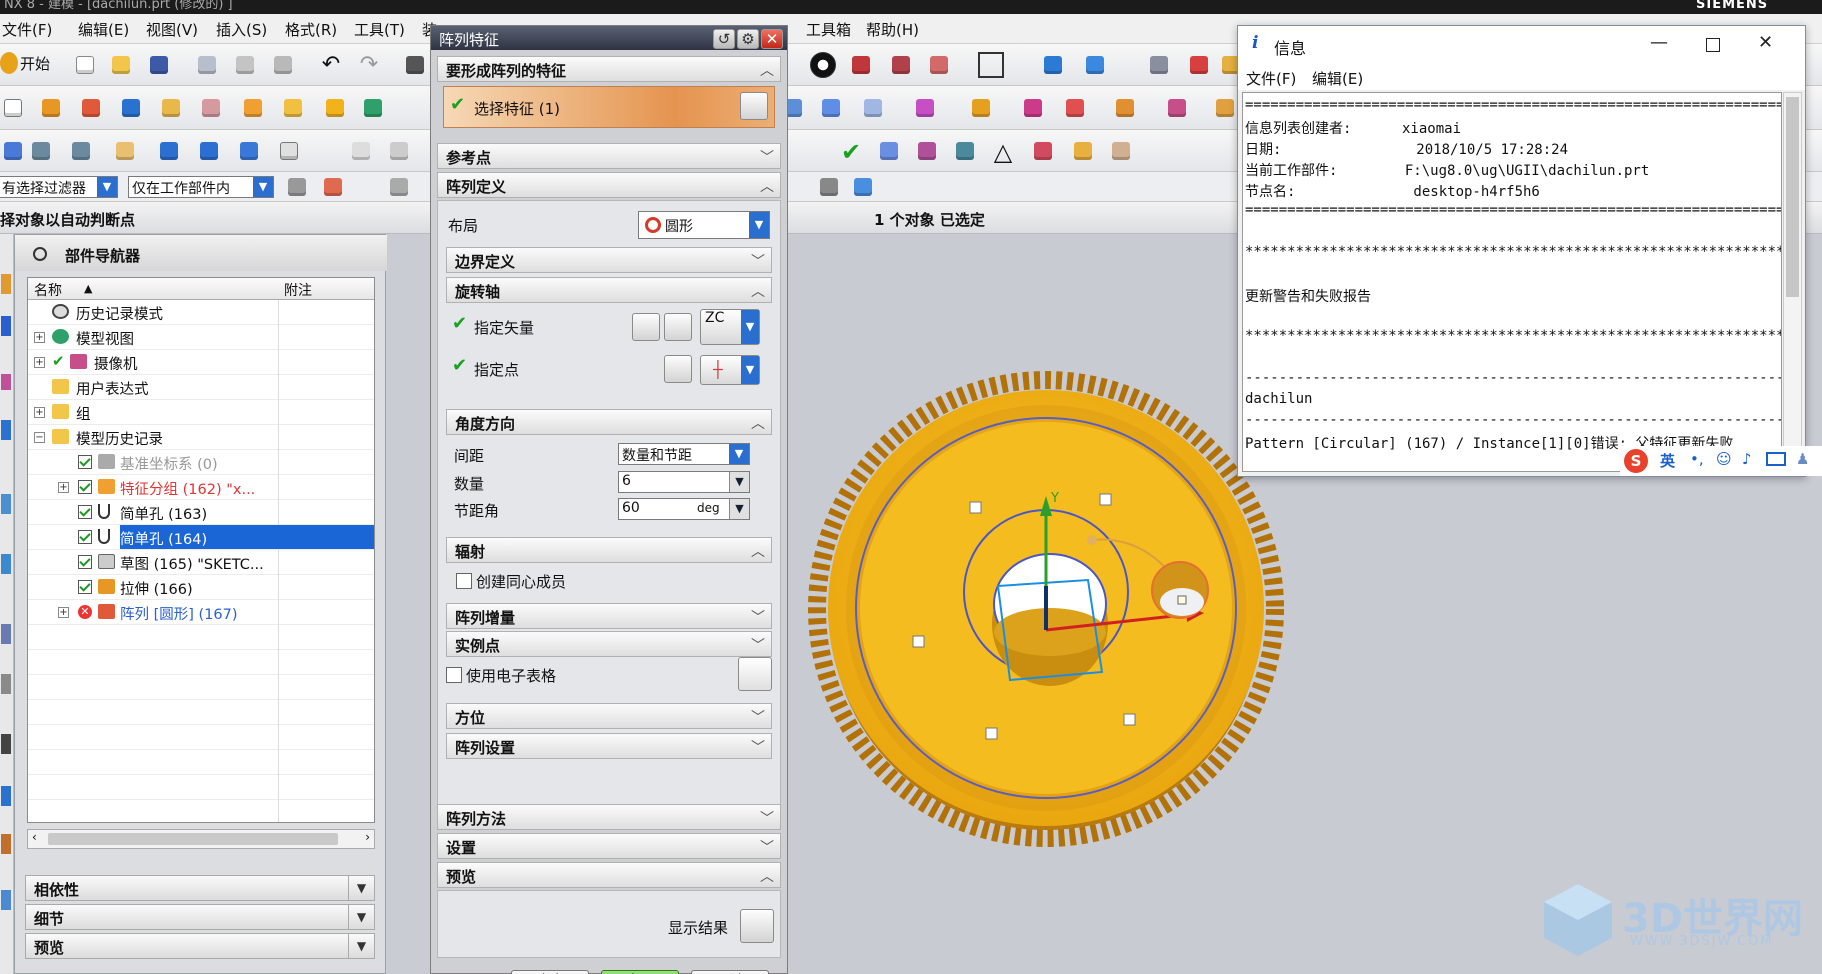  I want to click on menu-view: 视图(V), so click(172, 29).